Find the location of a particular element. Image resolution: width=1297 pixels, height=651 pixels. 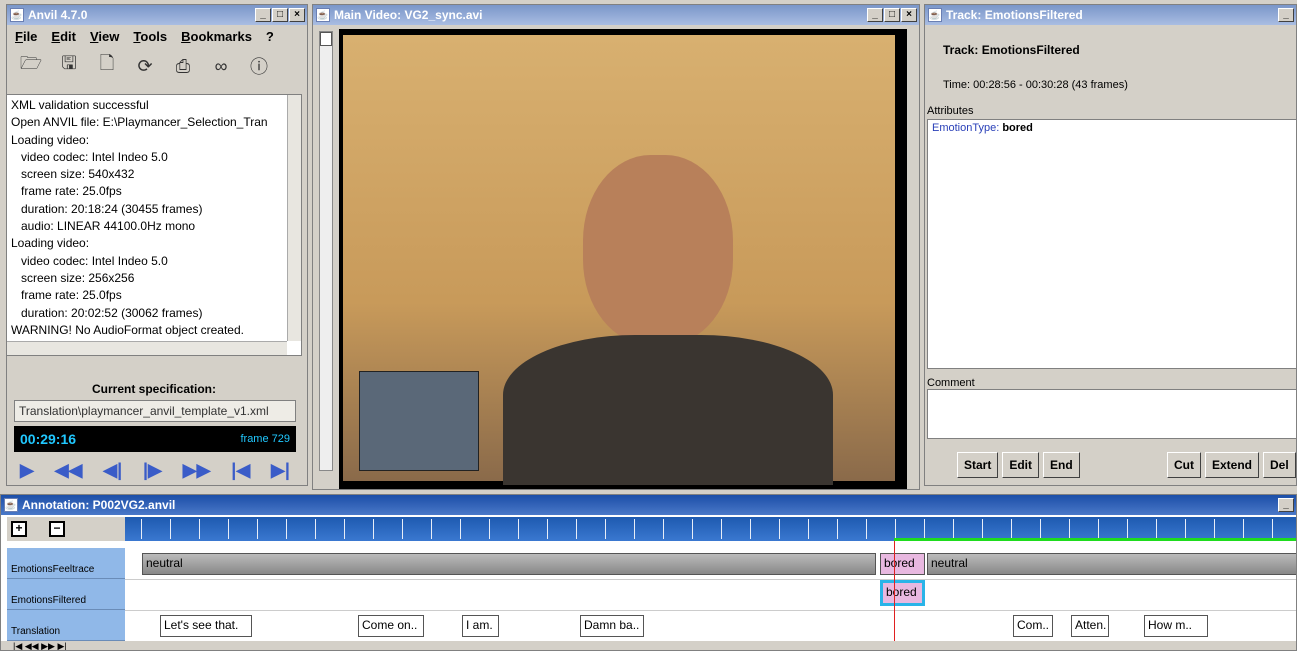

zoom-out-button: − is located at coordinates (57, 529).